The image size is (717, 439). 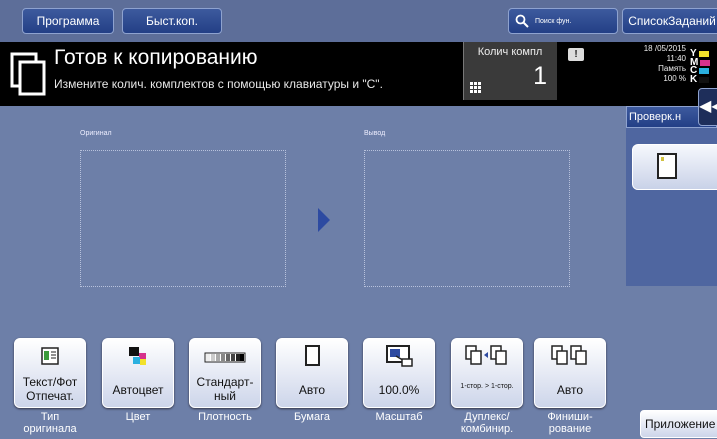 What do you see at coordinates (570, 390) in the screenshot?
I see `finishing-value: Авто` at bounding box center [570, 390].